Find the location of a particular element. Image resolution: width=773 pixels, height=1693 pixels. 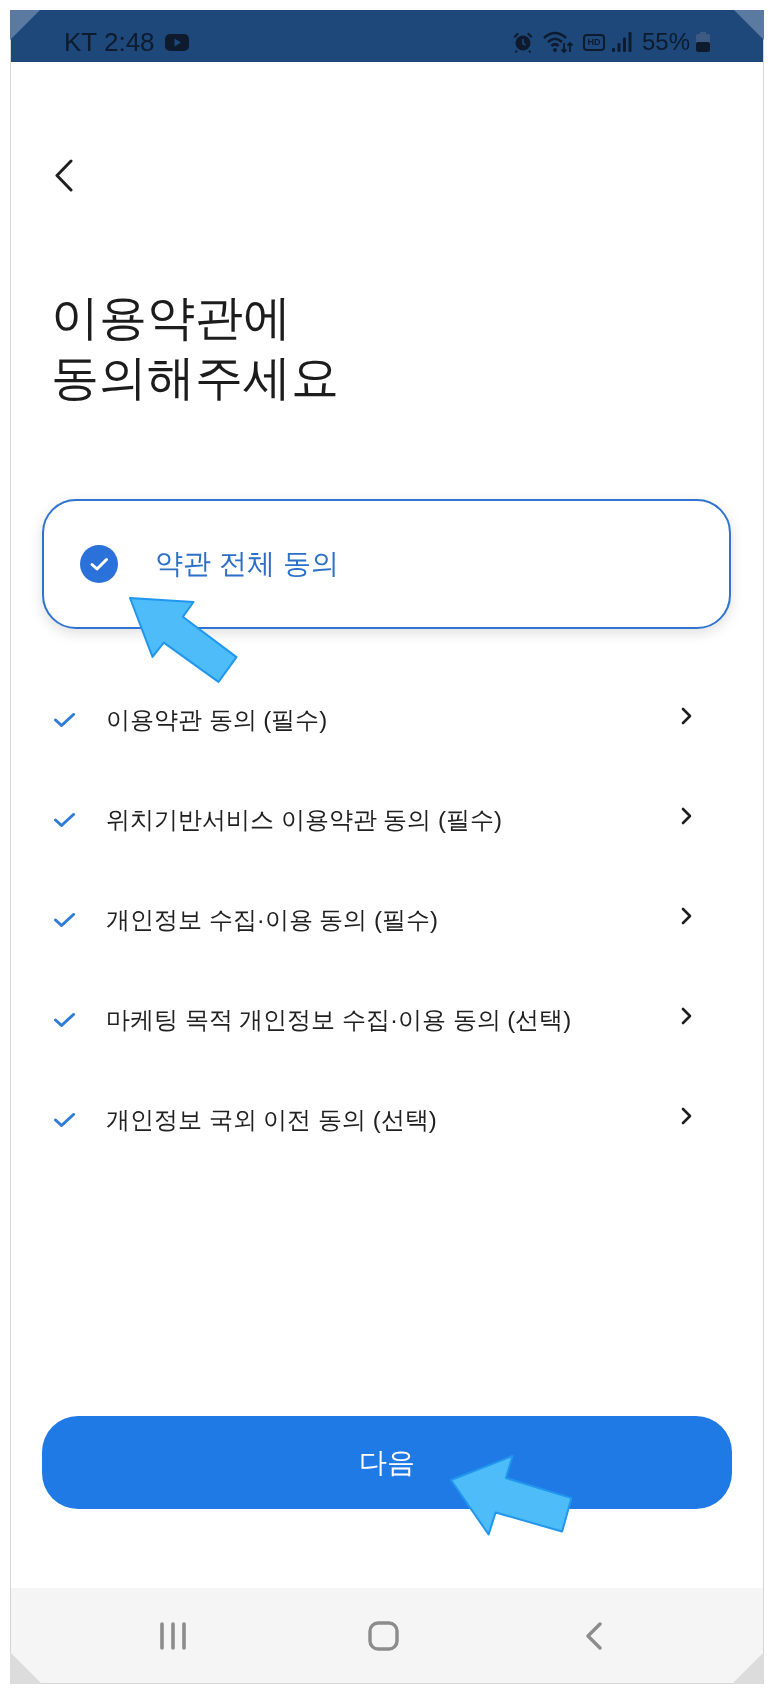

battery-icon is located at coordinates (703, 42).